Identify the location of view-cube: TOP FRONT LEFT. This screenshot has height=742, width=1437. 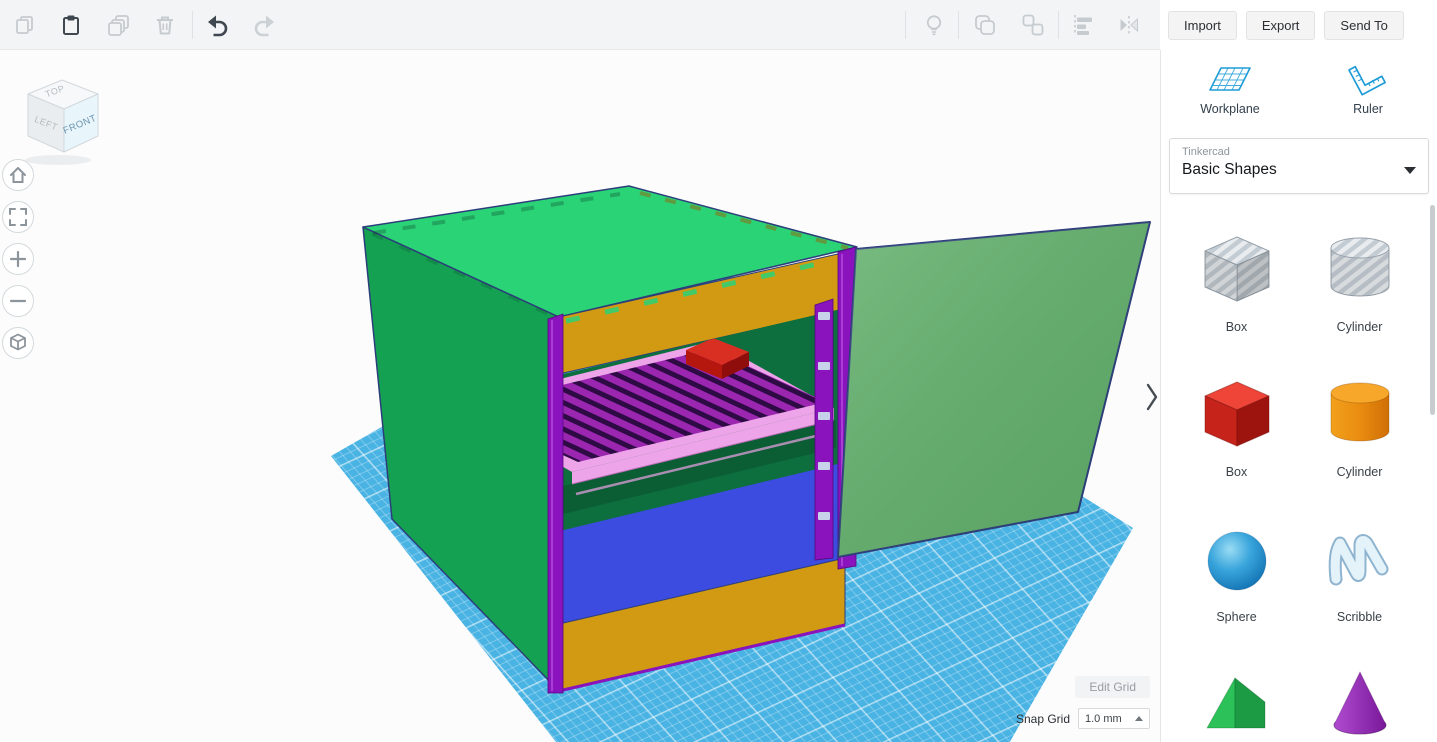
(62, 116).